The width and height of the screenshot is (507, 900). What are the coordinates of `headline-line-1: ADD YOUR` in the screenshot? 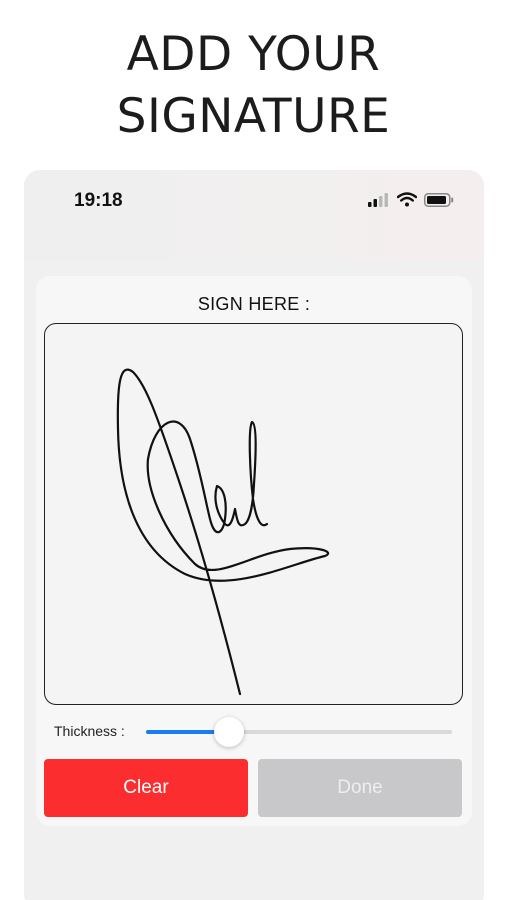 It's located at (253, 54).